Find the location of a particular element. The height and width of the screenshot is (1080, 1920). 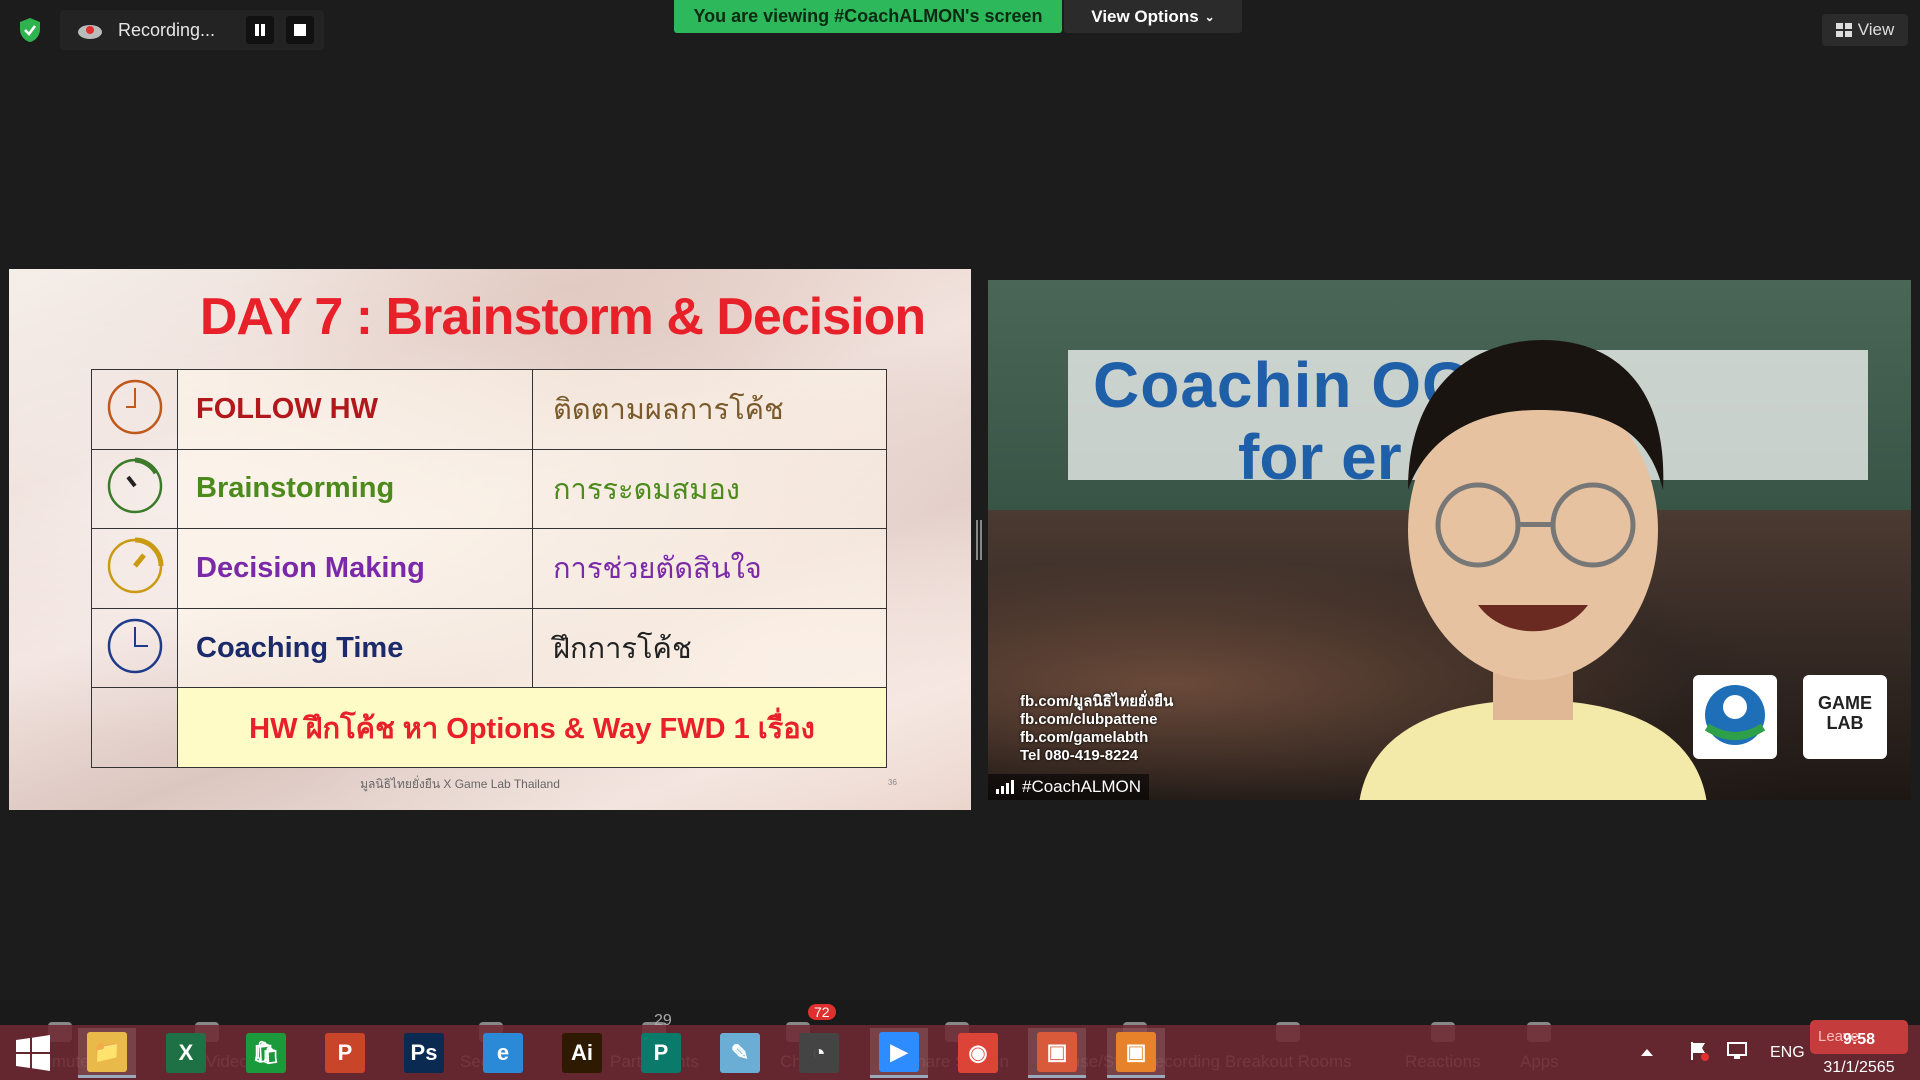

chrome-icon: ◉ is located at coordinates (978, 1053).